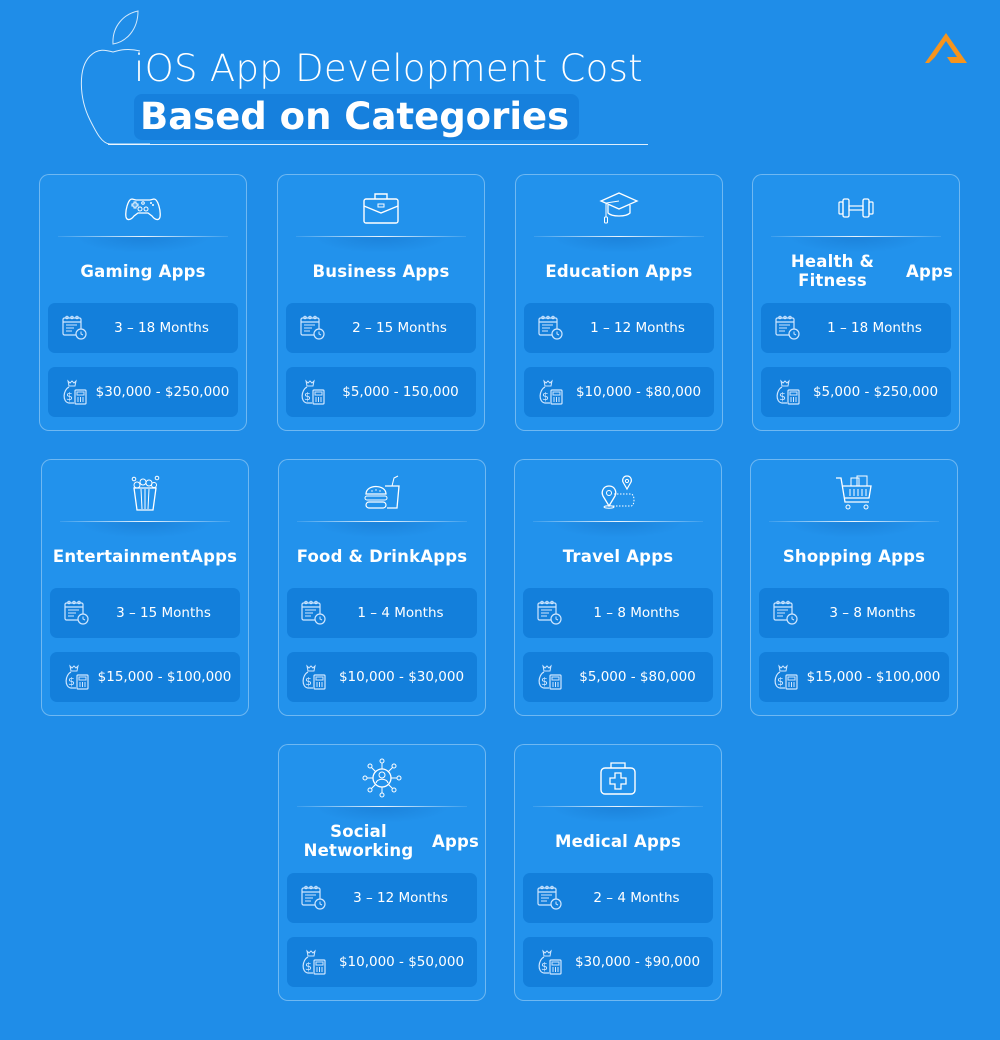  I want to click on cost-pill: $10,000 - $50,000, so click(382, 962).